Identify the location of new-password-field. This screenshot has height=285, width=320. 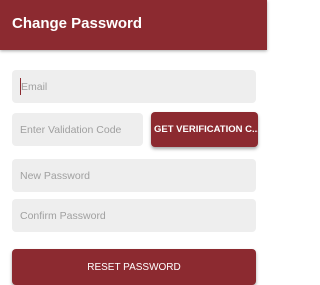
(134, 175).